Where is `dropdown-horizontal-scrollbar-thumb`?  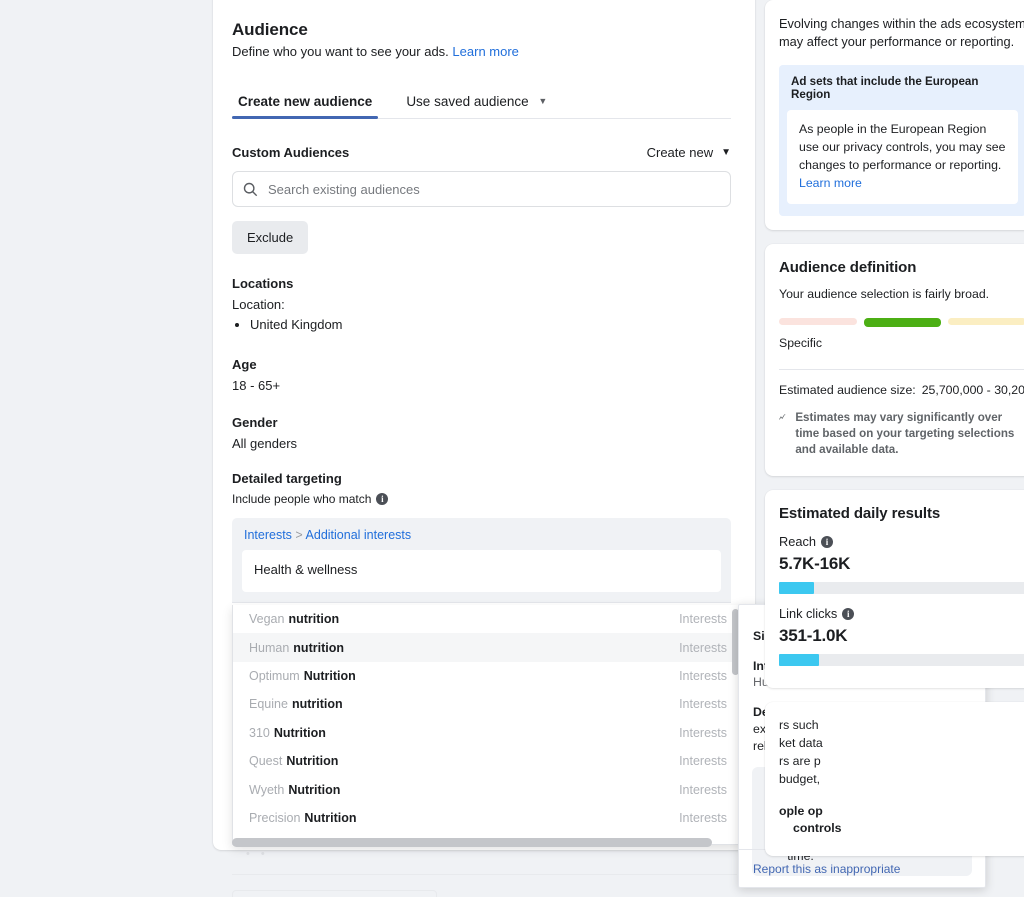 dropdown-horizontal-scrollbar-thumb is located at coordinates (472, 842).